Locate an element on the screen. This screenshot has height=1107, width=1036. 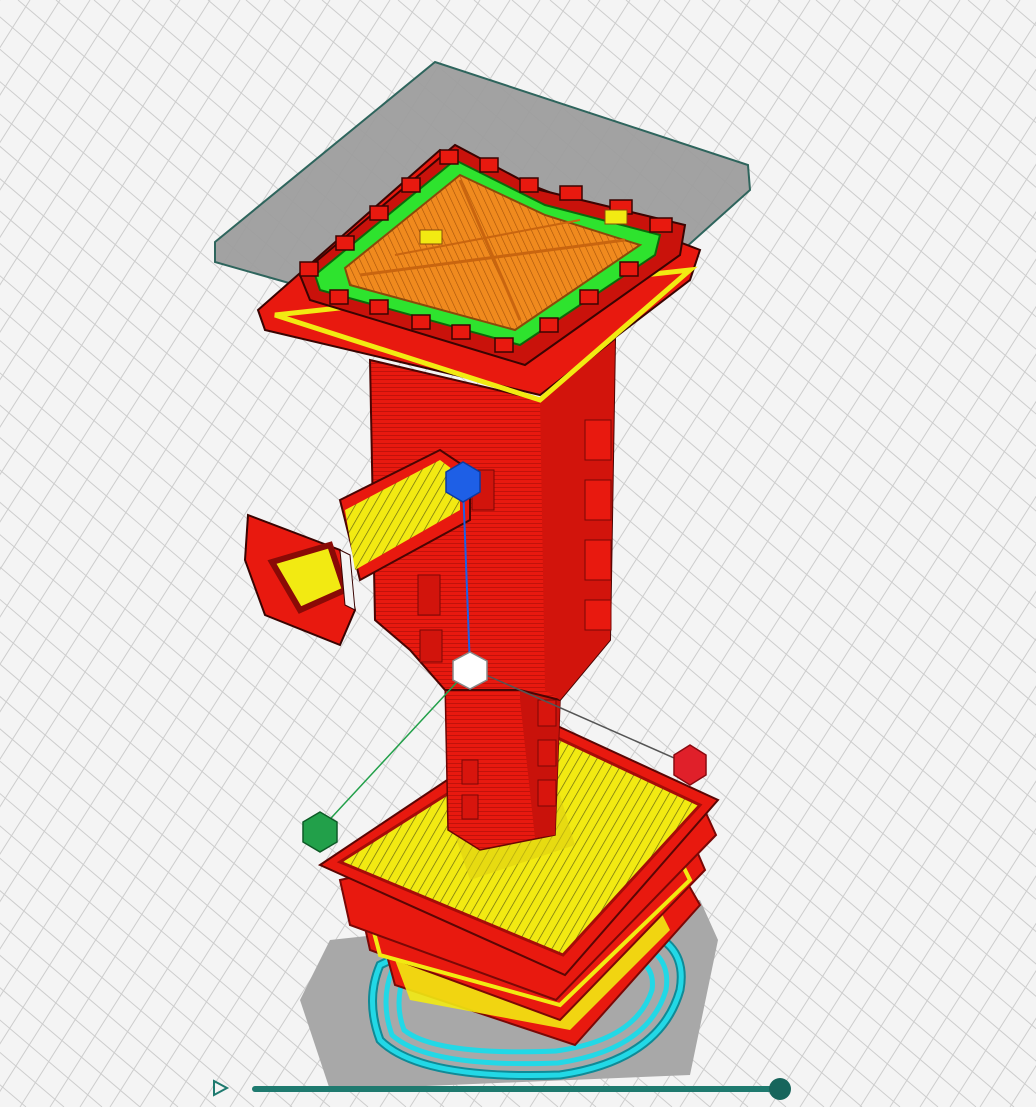
x-axis-handle is located at coordinates (690, 765).